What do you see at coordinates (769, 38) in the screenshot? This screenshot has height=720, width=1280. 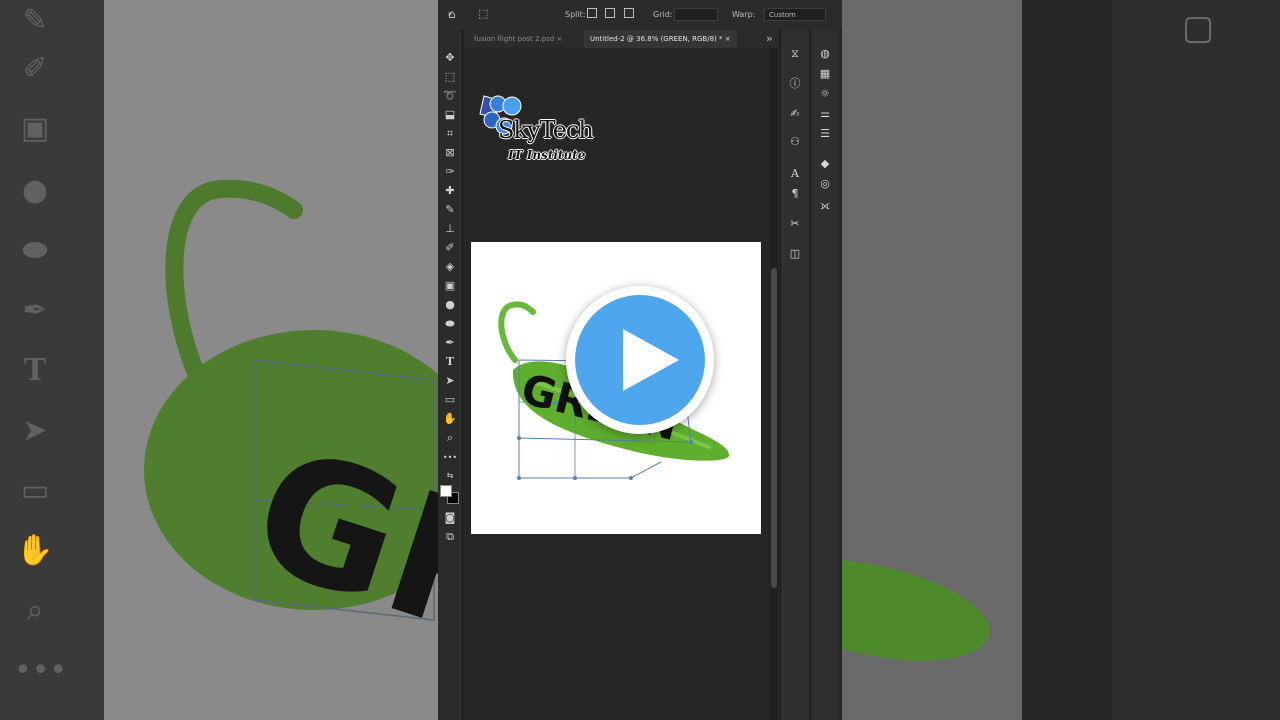 I see `tab-overflow-icon: »` at bounding box center [769, 38].